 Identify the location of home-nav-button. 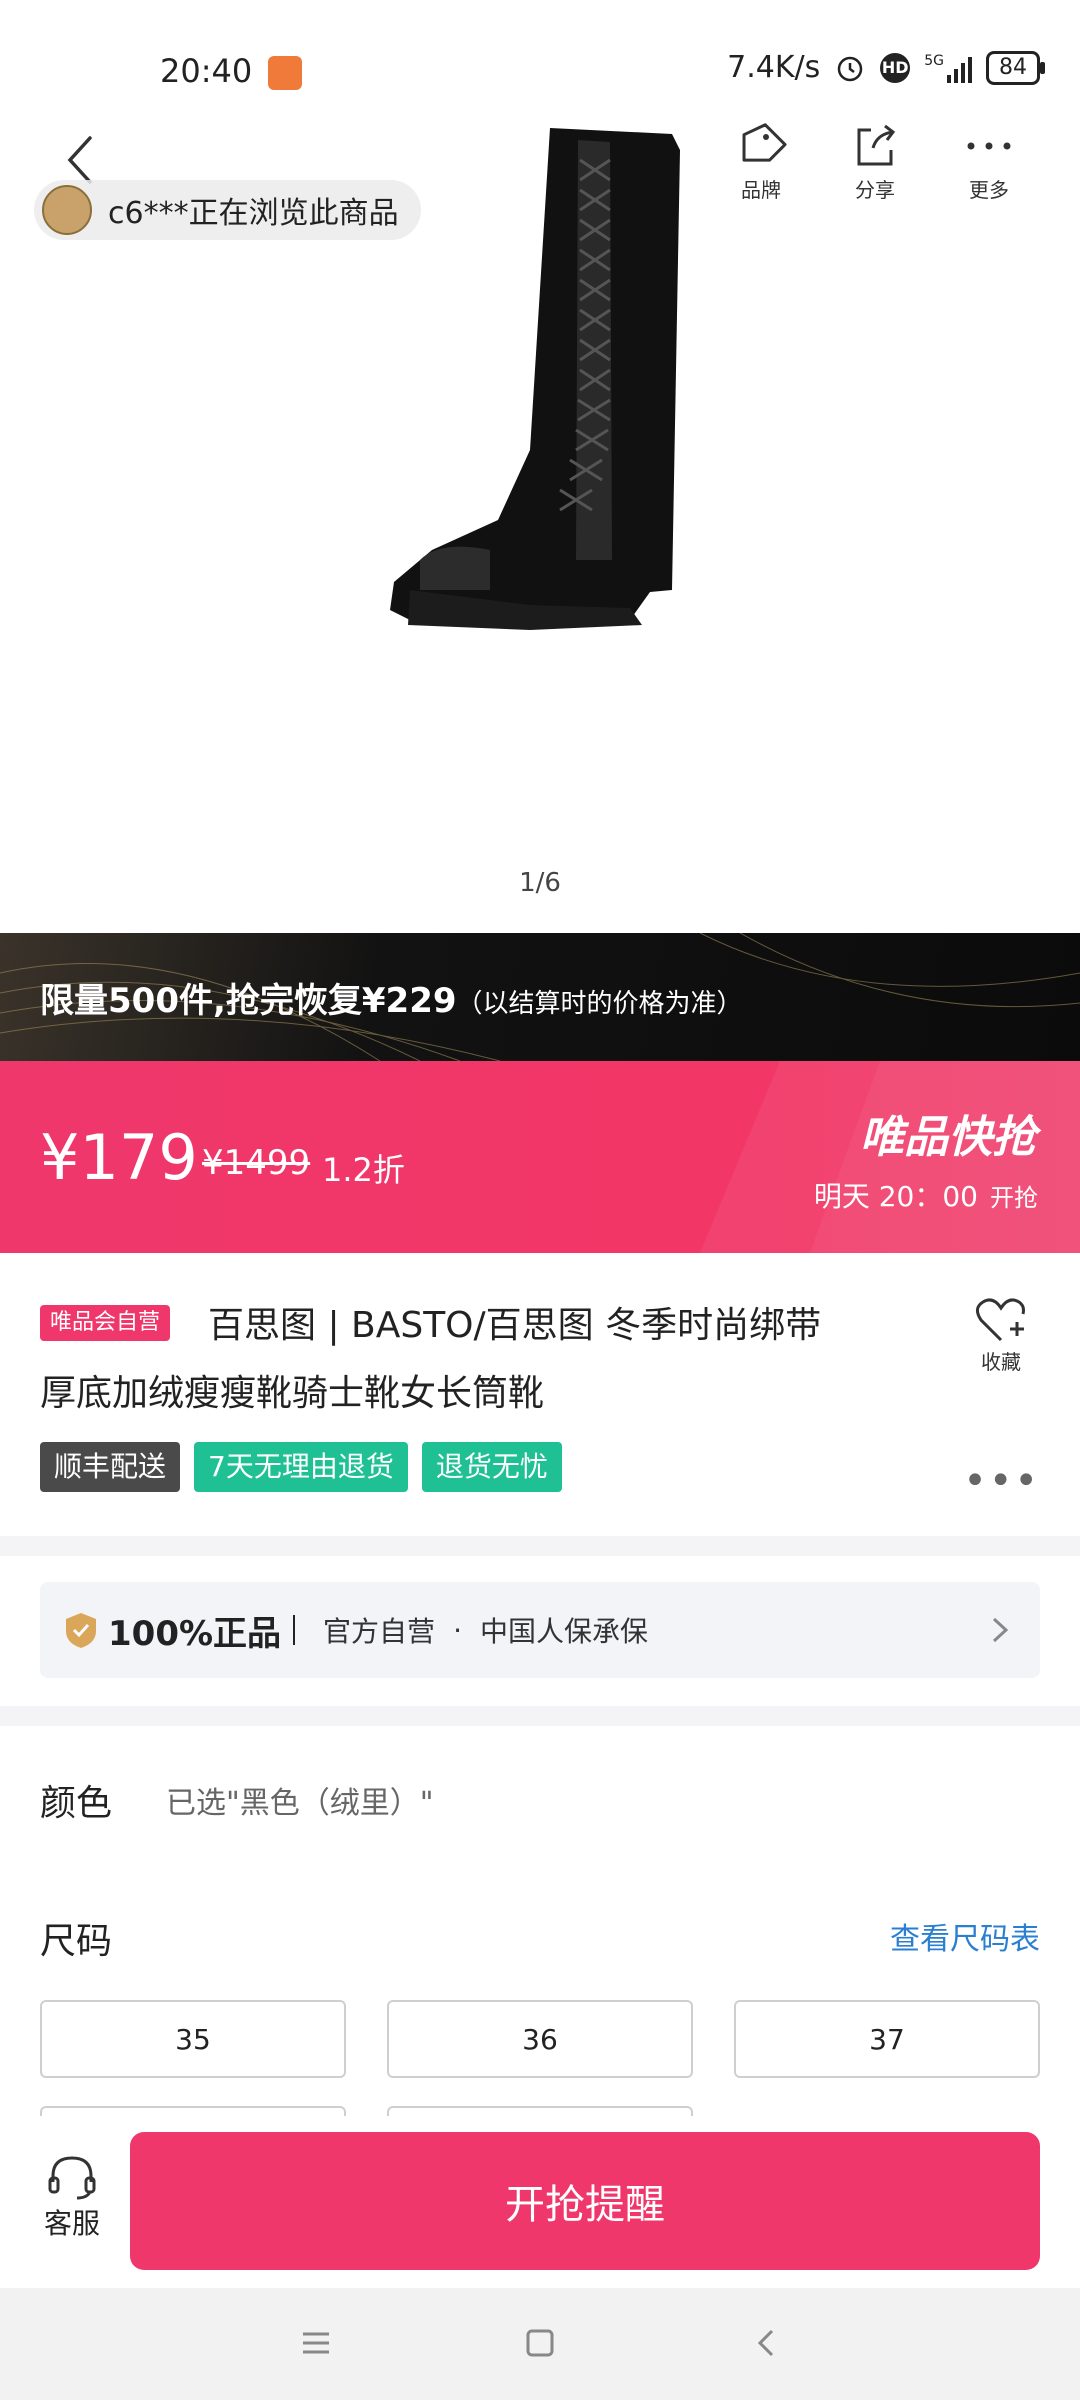
(540, 2343).